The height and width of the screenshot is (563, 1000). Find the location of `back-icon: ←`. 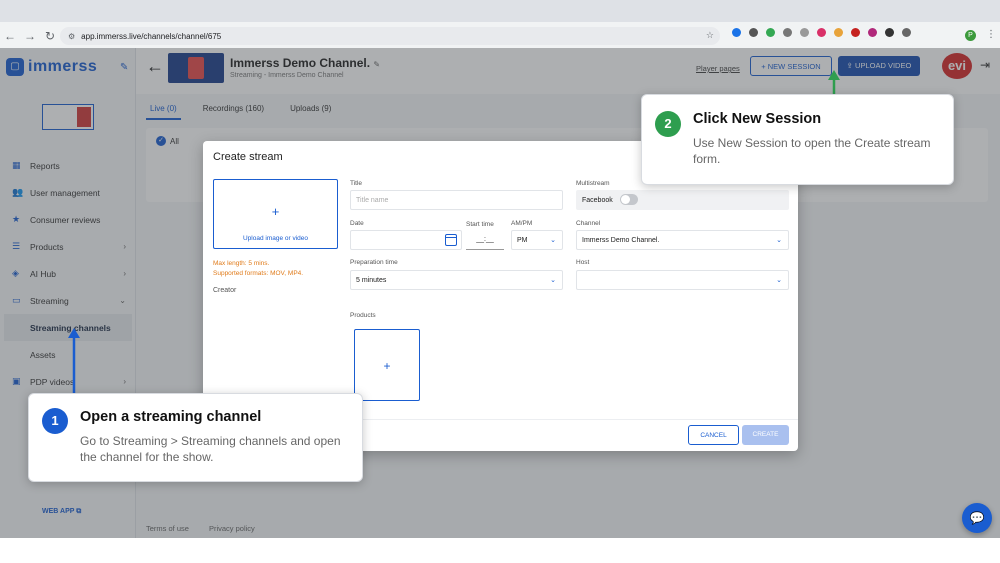

back-icon: ← is located at coordinates (10, 36).